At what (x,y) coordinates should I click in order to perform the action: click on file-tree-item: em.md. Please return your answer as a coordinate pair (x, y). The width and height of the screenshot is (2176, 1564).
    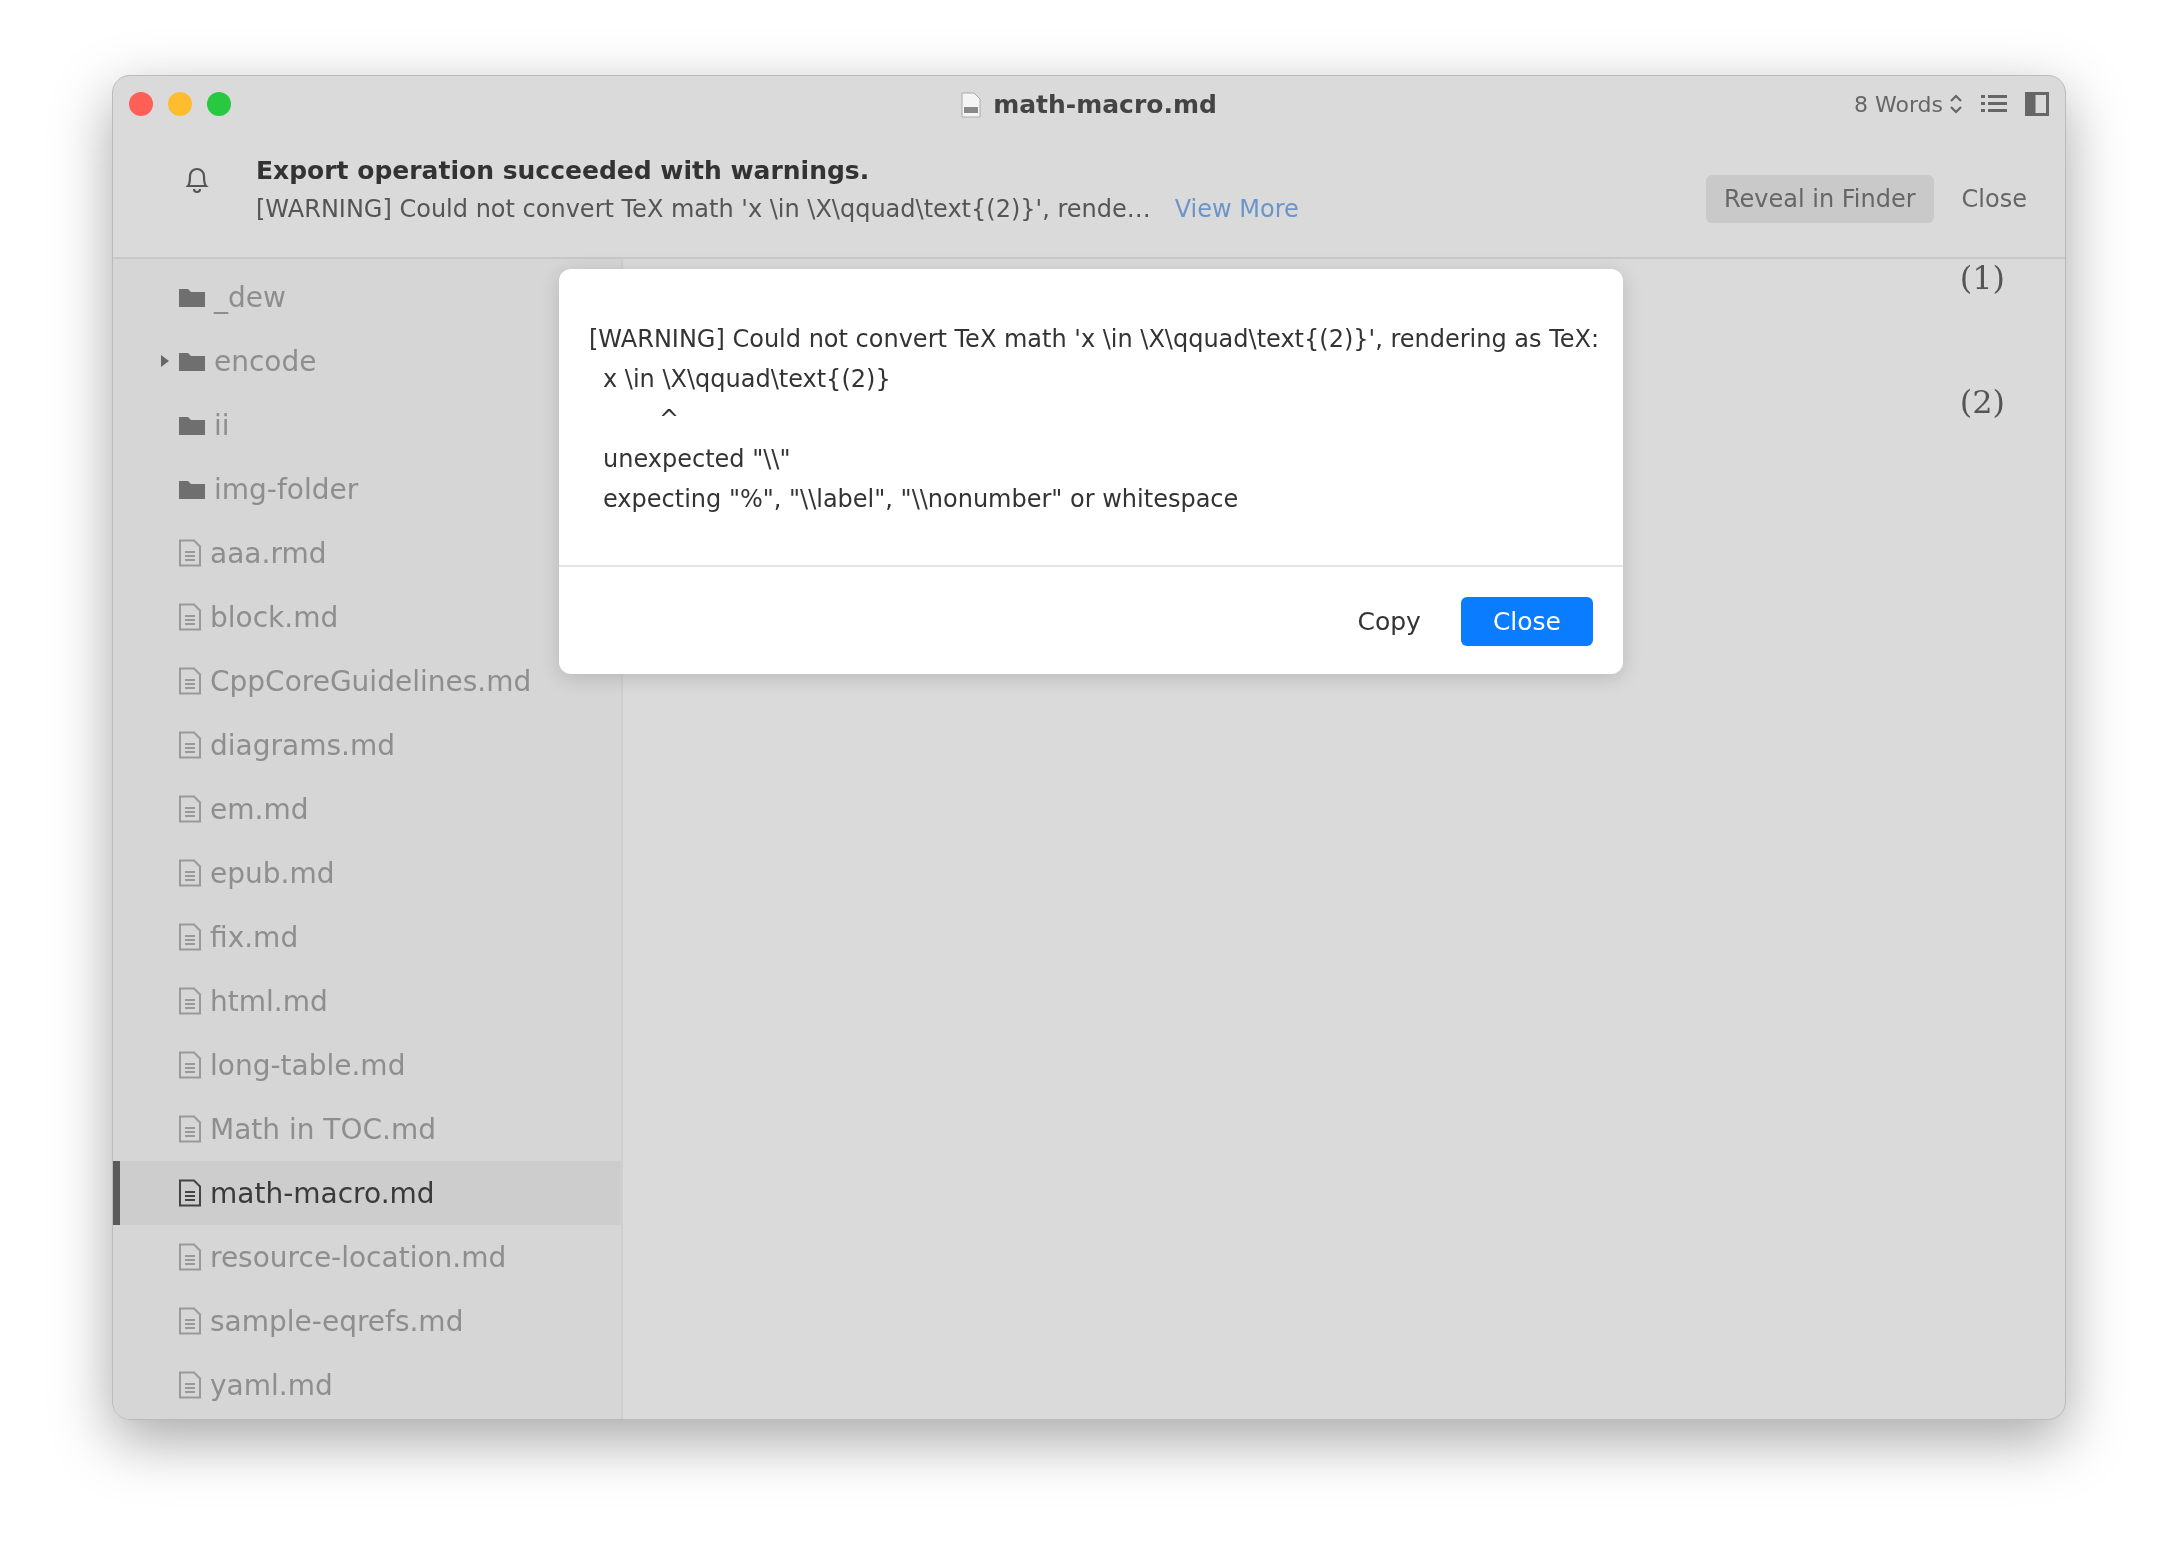
    Looking at the image, I should click on (367, 809).